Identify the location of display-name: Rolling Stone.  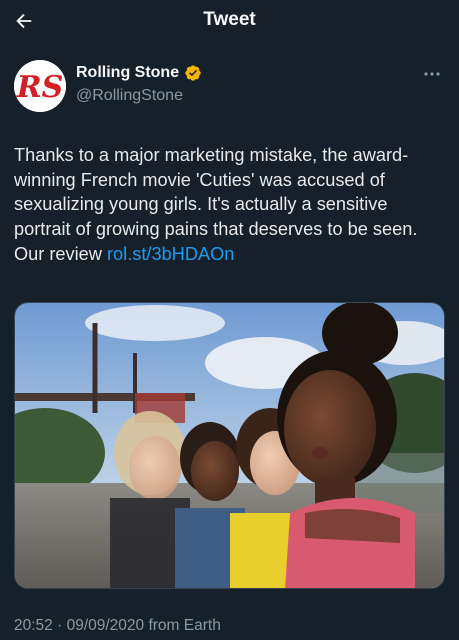
(128, 72).